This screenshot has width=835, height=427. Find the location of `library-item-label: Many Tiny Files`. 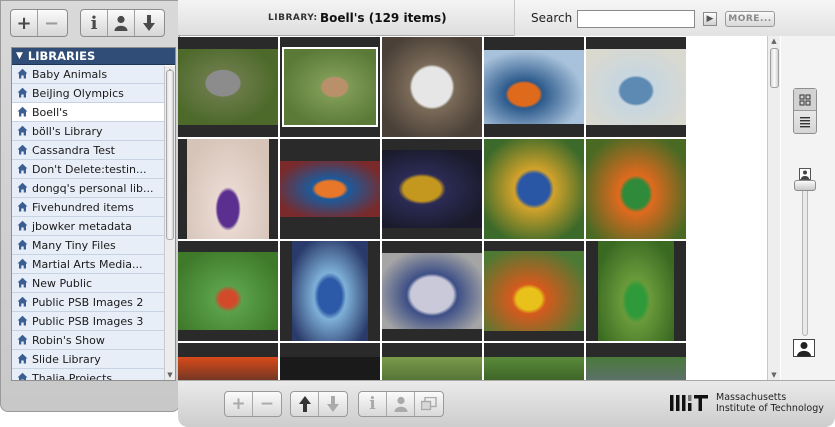

library-item-label: Many Tiny Files is located at coordinates (74, 245).